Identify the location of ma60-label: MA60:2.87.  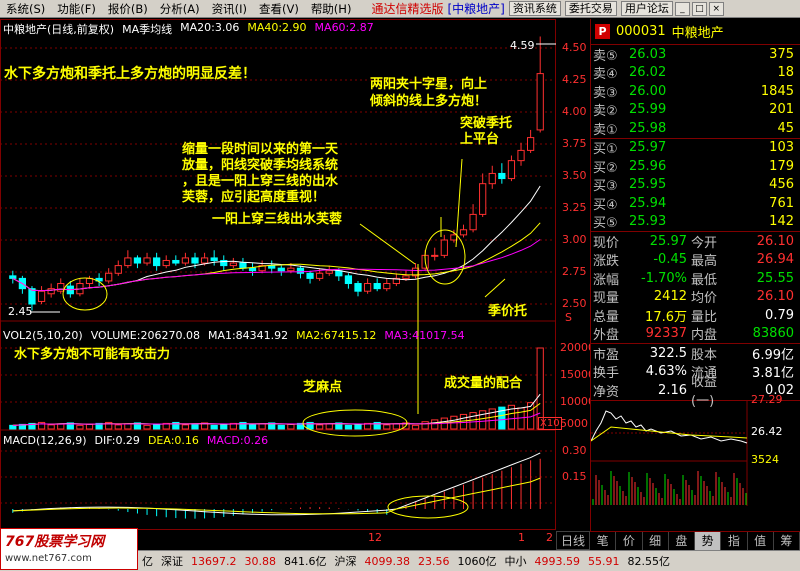
(344, 27).